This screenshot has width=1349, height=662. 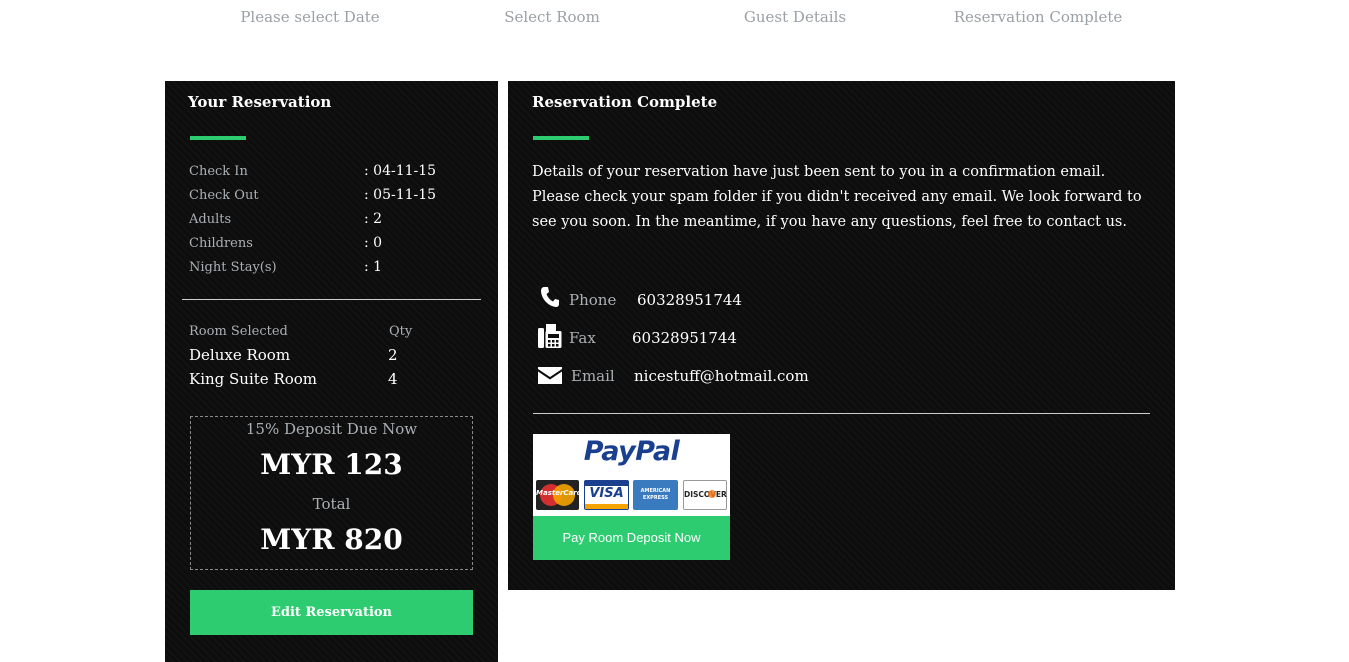 I want to click on edit-reservation-button: Edit Reservation, so click(x=331, y=612).